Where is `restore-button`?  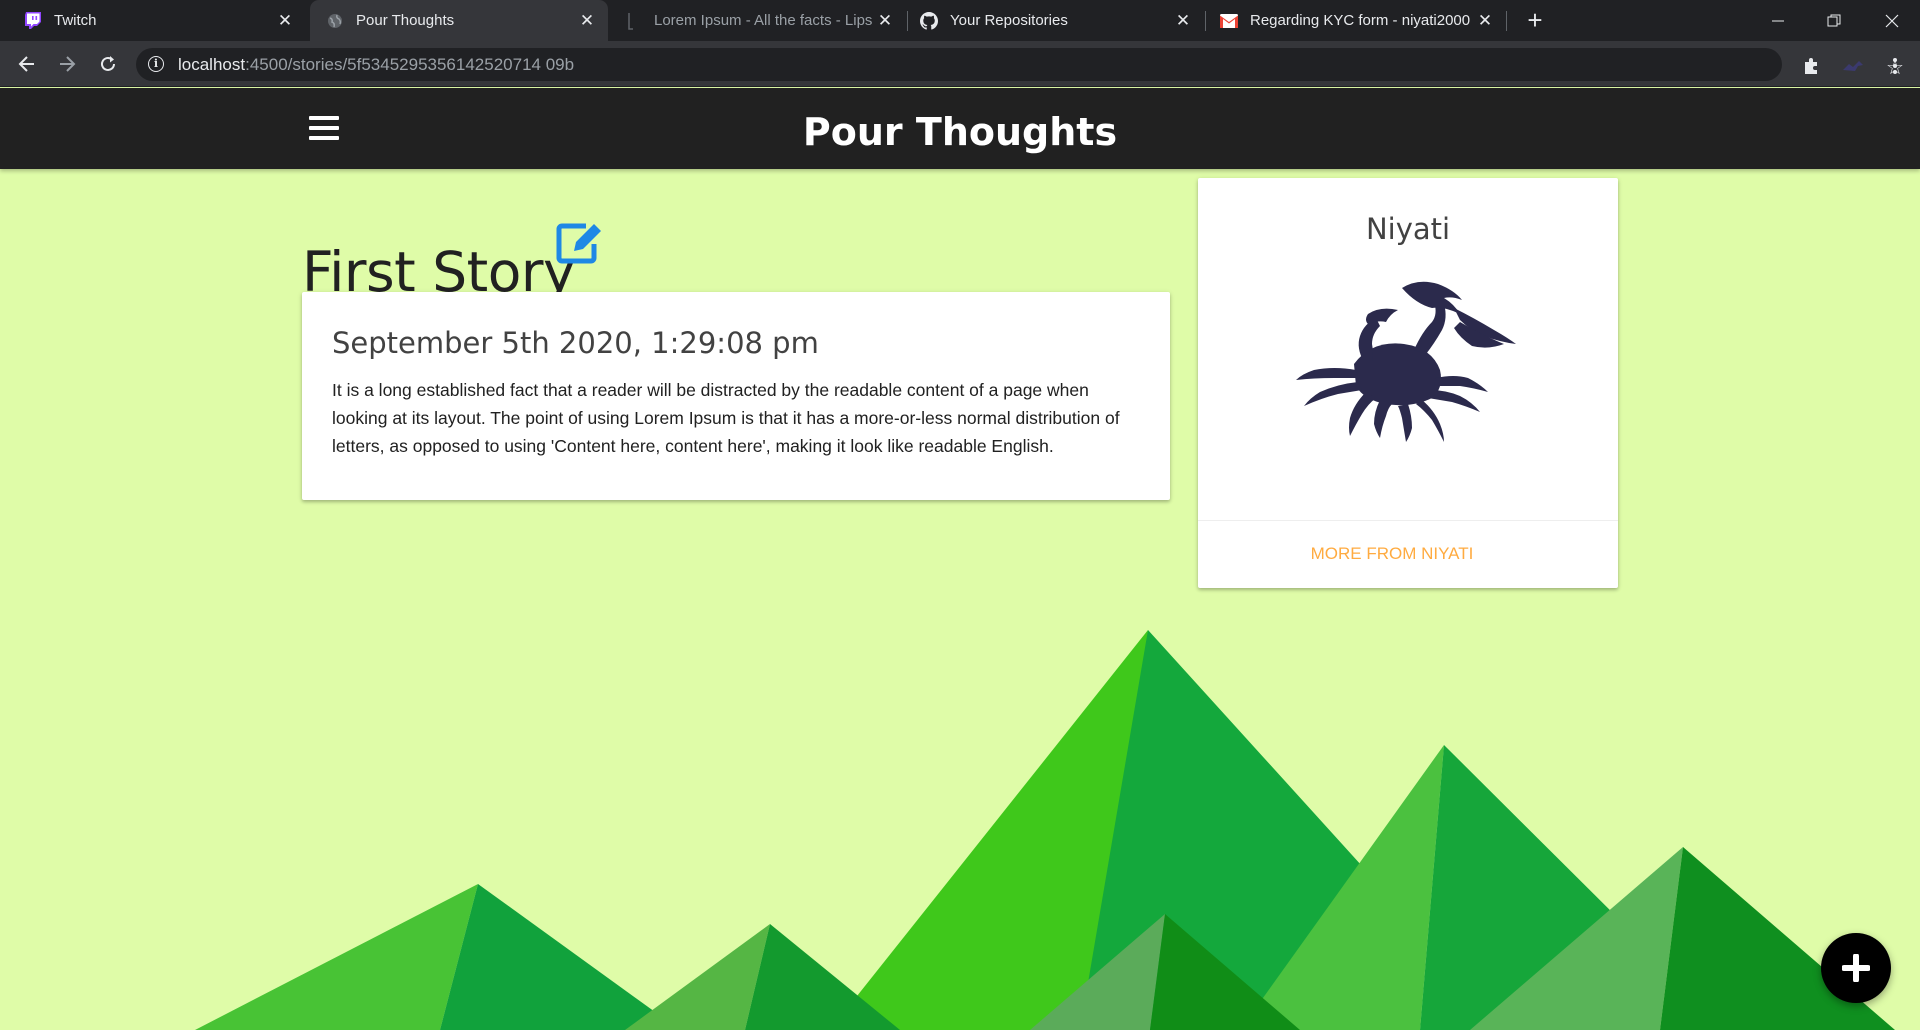
restore-button is located at coordinates (1834, 20).